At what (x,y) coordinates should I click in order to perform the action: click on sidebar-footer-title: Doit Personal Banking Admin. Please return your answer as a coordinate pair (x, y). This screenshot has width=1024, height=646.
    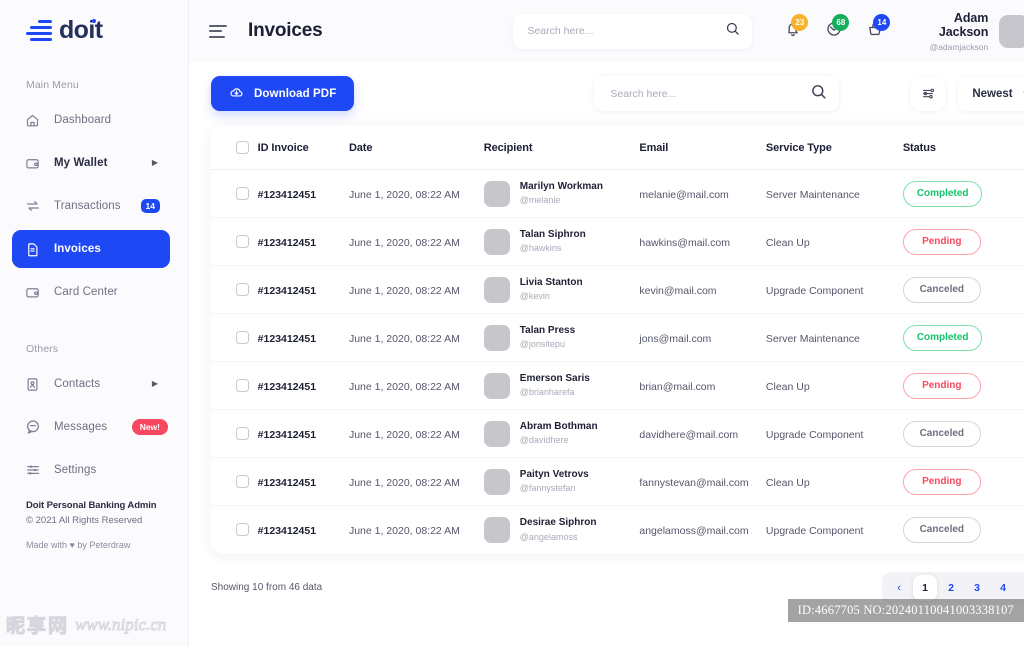
    Looking at the image, I should click on (91, 505).